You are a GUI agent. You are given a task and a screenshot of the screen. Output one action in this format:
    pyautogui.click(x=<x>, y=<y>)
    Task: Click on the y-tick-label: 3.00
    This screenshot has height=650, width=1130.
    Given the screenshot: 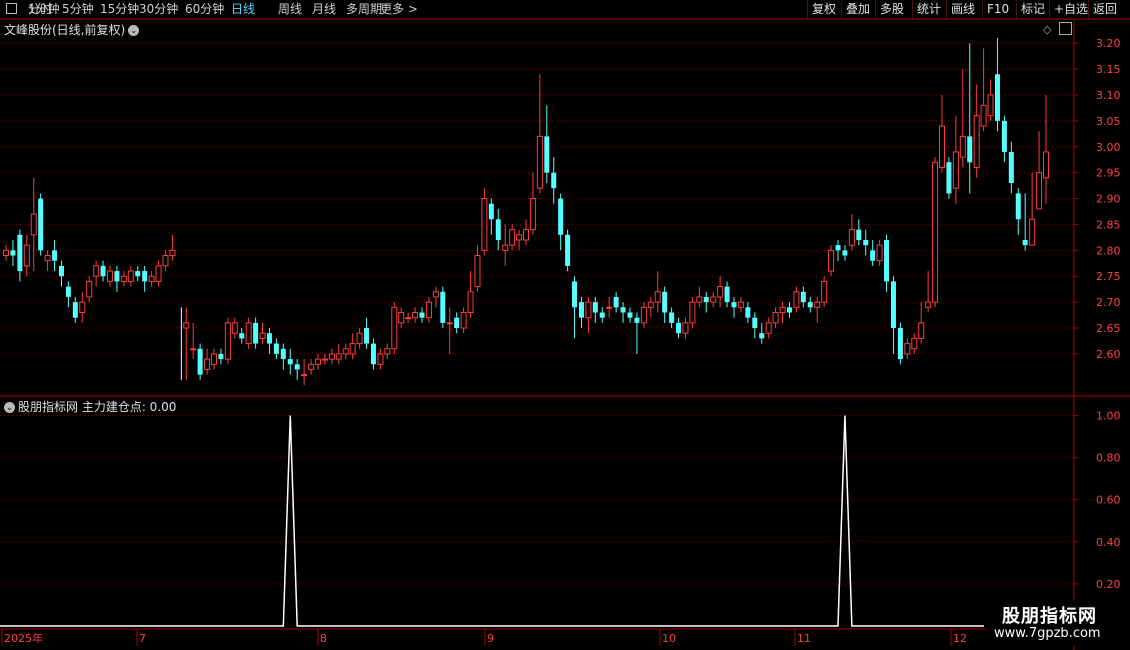 What is the action you would take?
    pyautogui.click(x=1108, y=147)
    